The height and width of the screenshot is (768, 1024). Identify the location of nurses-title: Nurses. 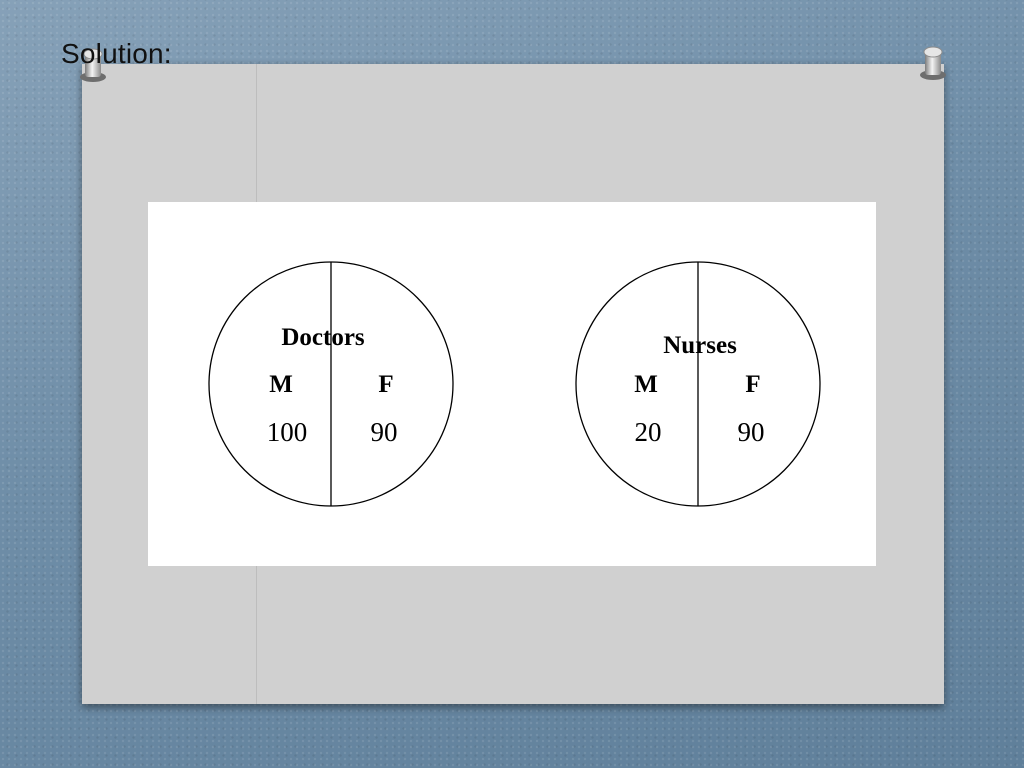
(700, 345).